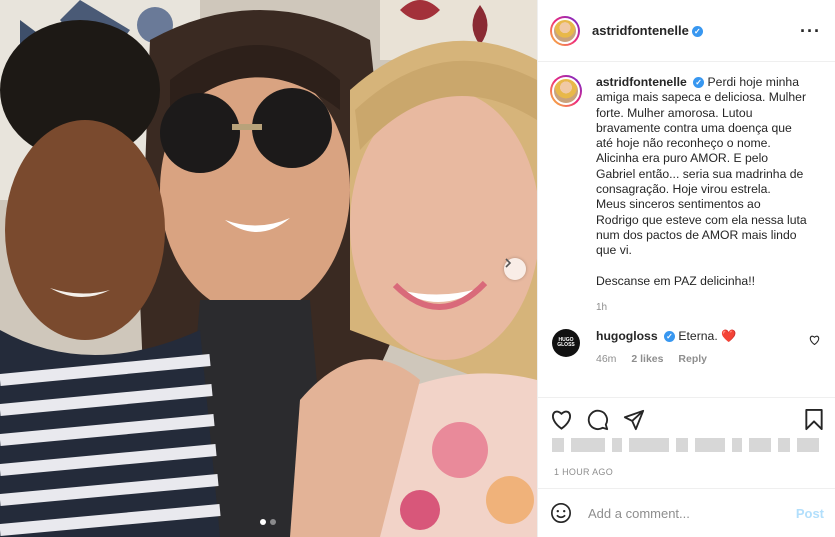  I want to click on comment-emoji: ❤️, so click(729, 336).